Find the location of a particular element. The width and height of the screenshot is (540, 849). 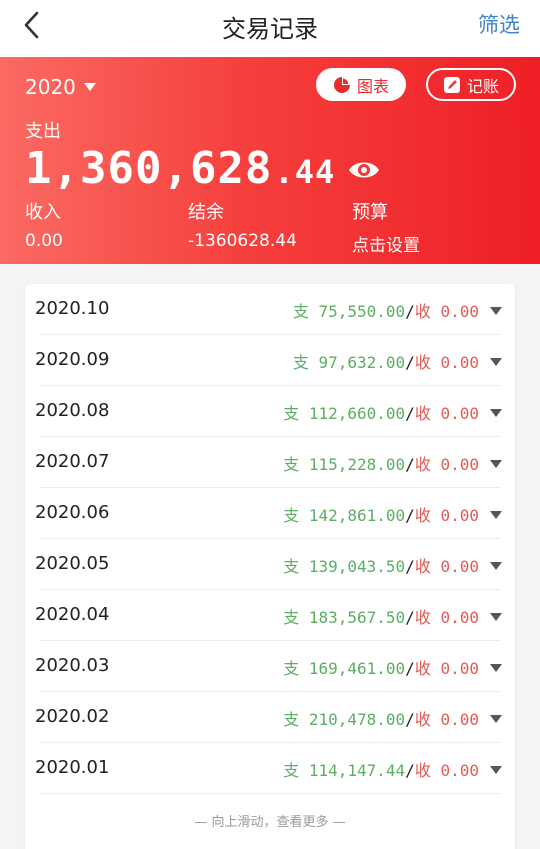

month-date: 2020.01 is located at coordinates (72, 767).